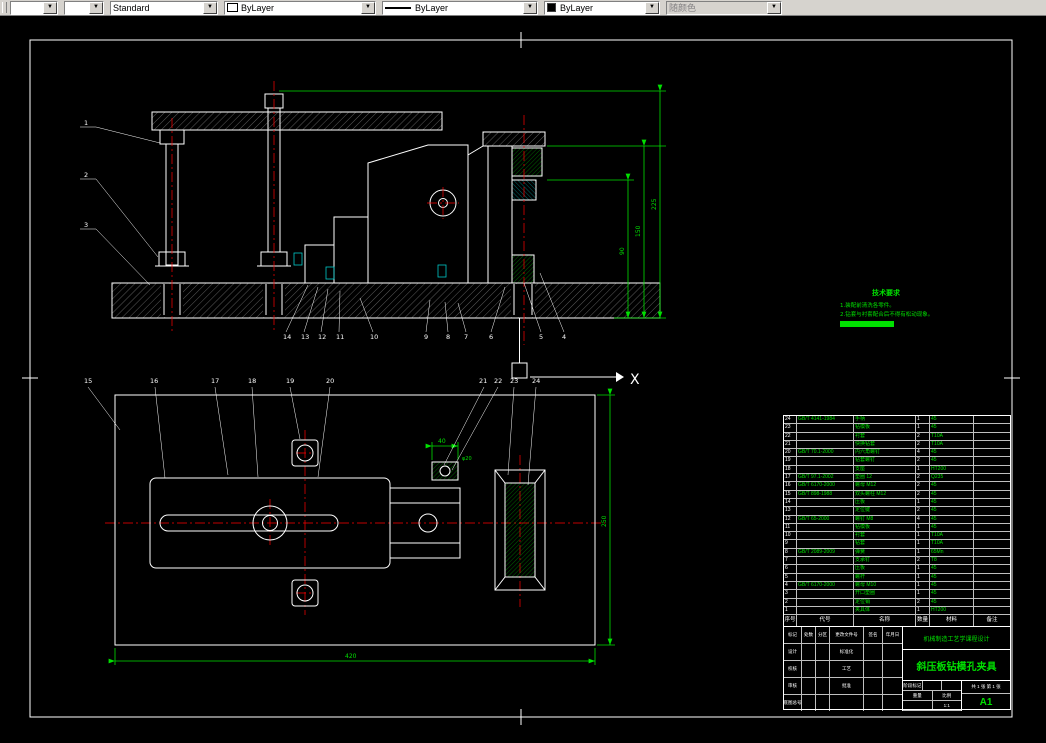 This screenshot has width=1046, height=743. What do you see at coordinates (847, 686) in the screenshot?
I see `signature-cell: 批准` at bounding box center [847, 686].